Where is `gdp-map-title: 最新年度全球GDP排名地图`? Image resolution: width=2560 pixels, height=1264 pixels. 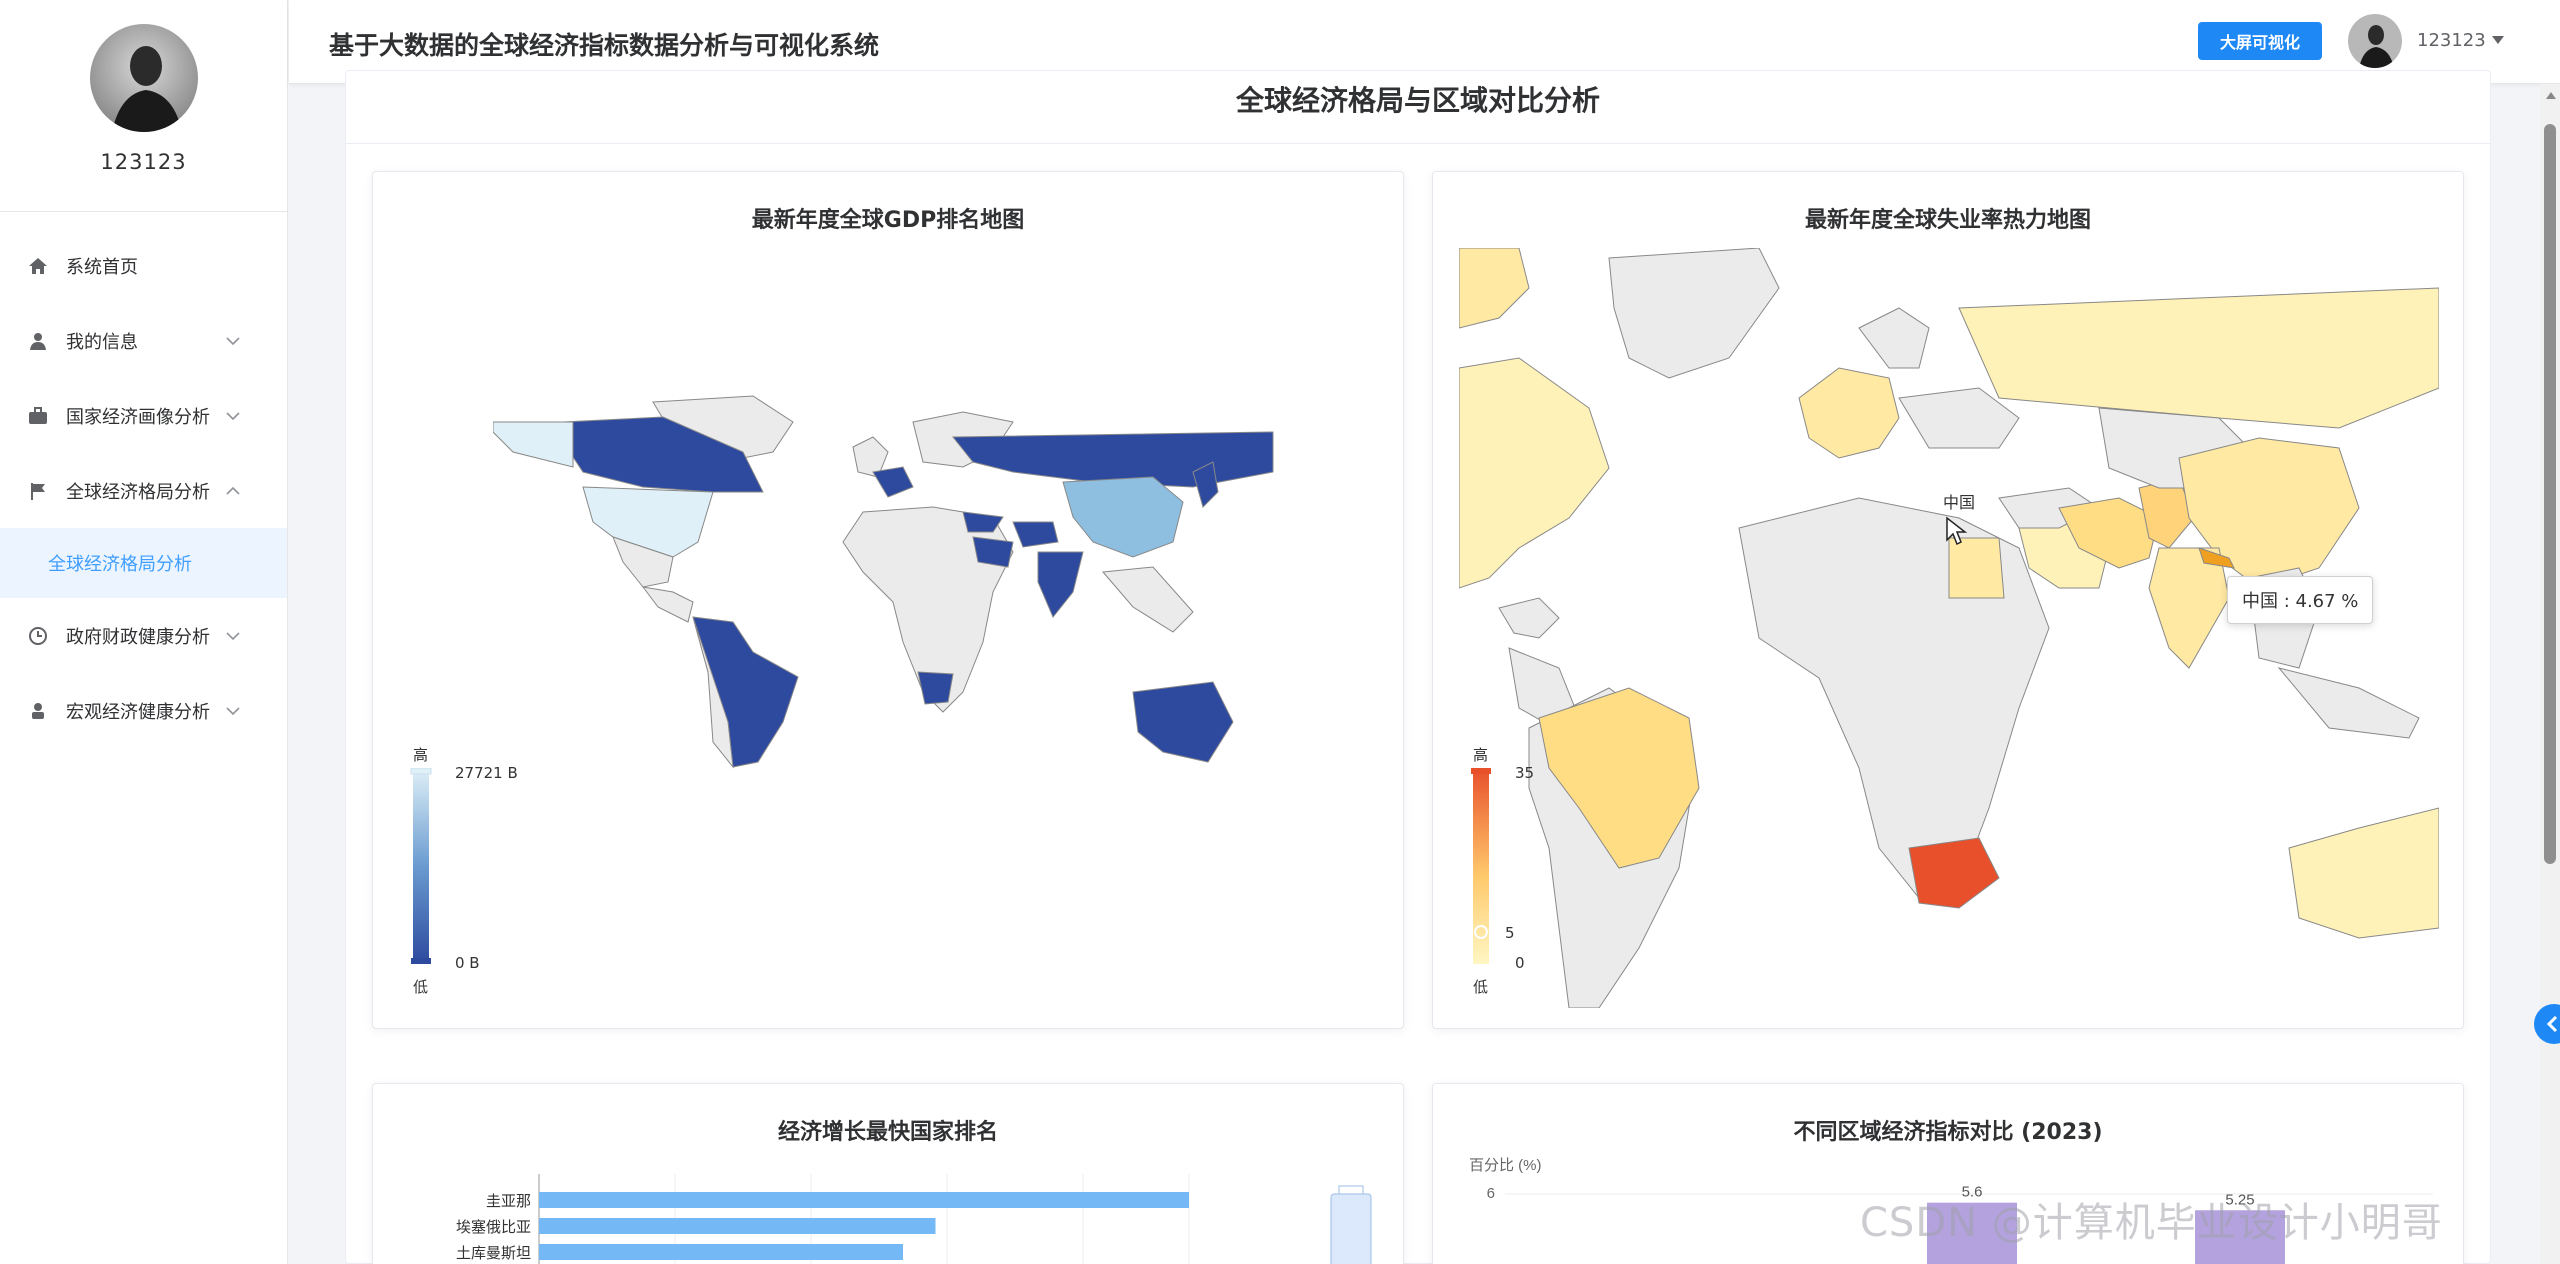 gdp-map-title: 最新年度全球GDP排名地图 is located at coordinates (888, 220).